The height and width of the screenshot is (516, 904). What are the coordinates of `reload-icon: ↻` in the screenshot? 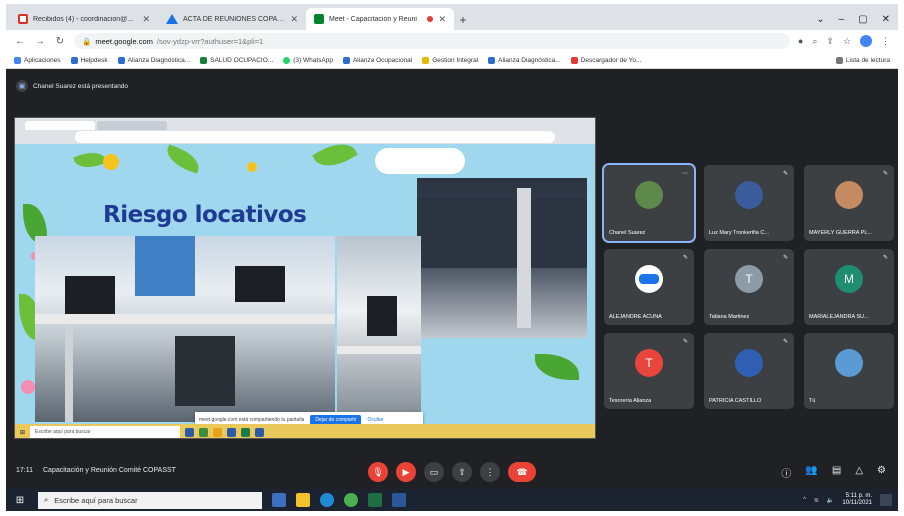 It's located at (60, 41).